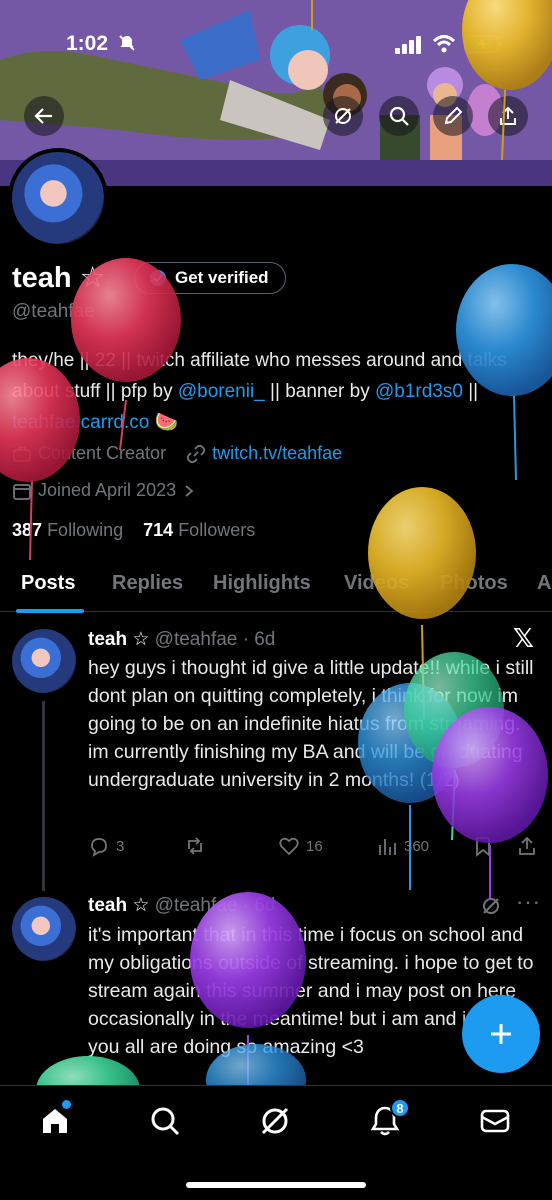 The height and width of the screenshot is (1200, 552). I want to click on profile-meta: Content Creator twitch.tv/teahfae, so click(177, 453).